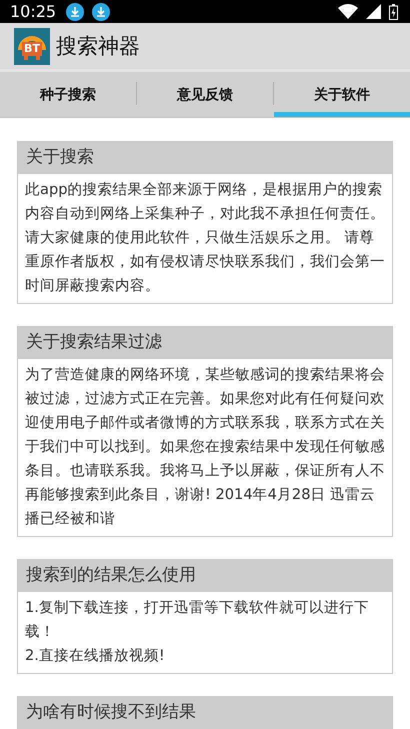 The image size is (410, 729). What do you see at coordinates (32, 46) in the screenshot?
I see `app-logo: BT` at bounding box center [32, 46].